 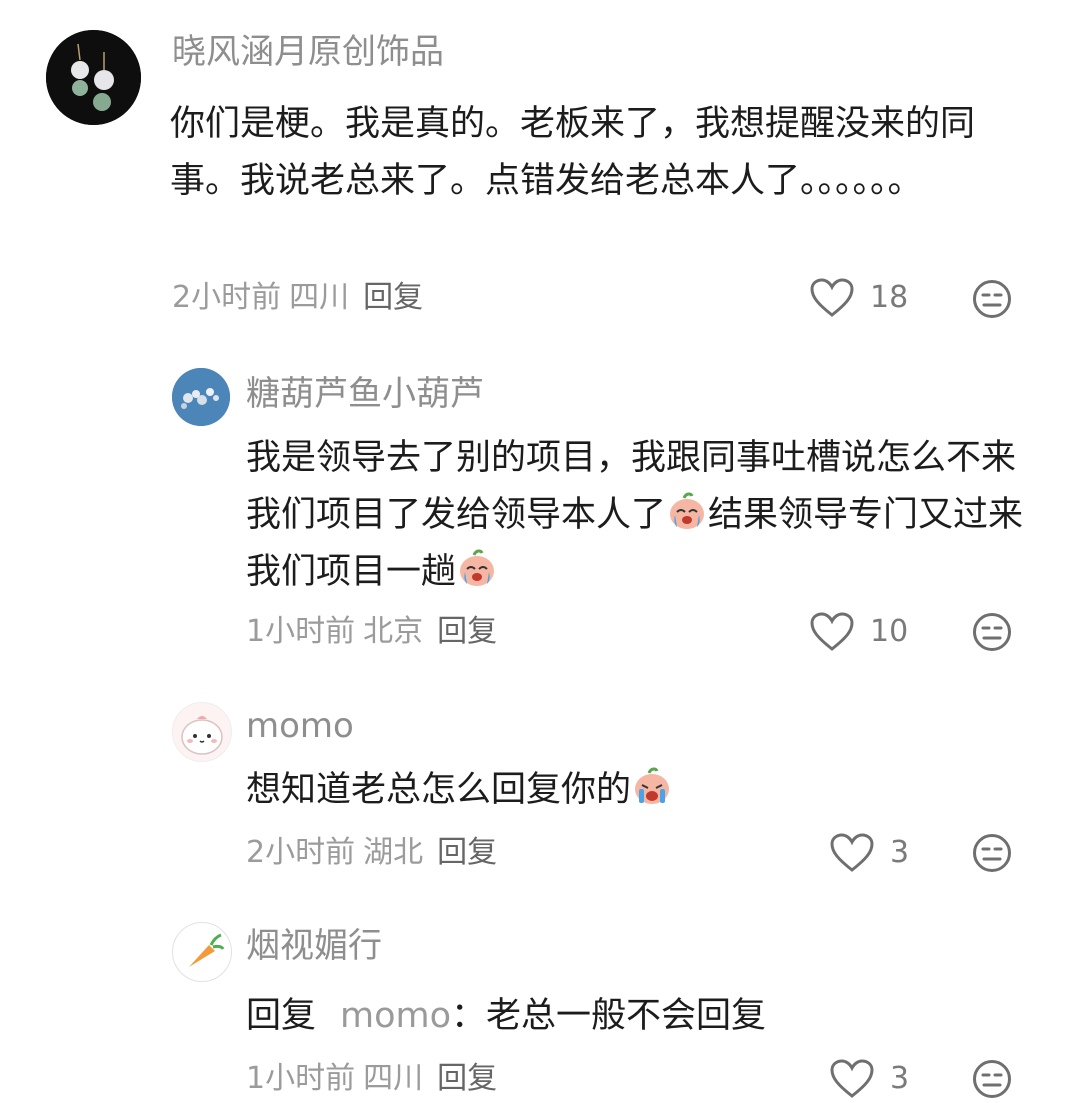 I want to click on earring-photo-icon, so click(x=93, y=77).